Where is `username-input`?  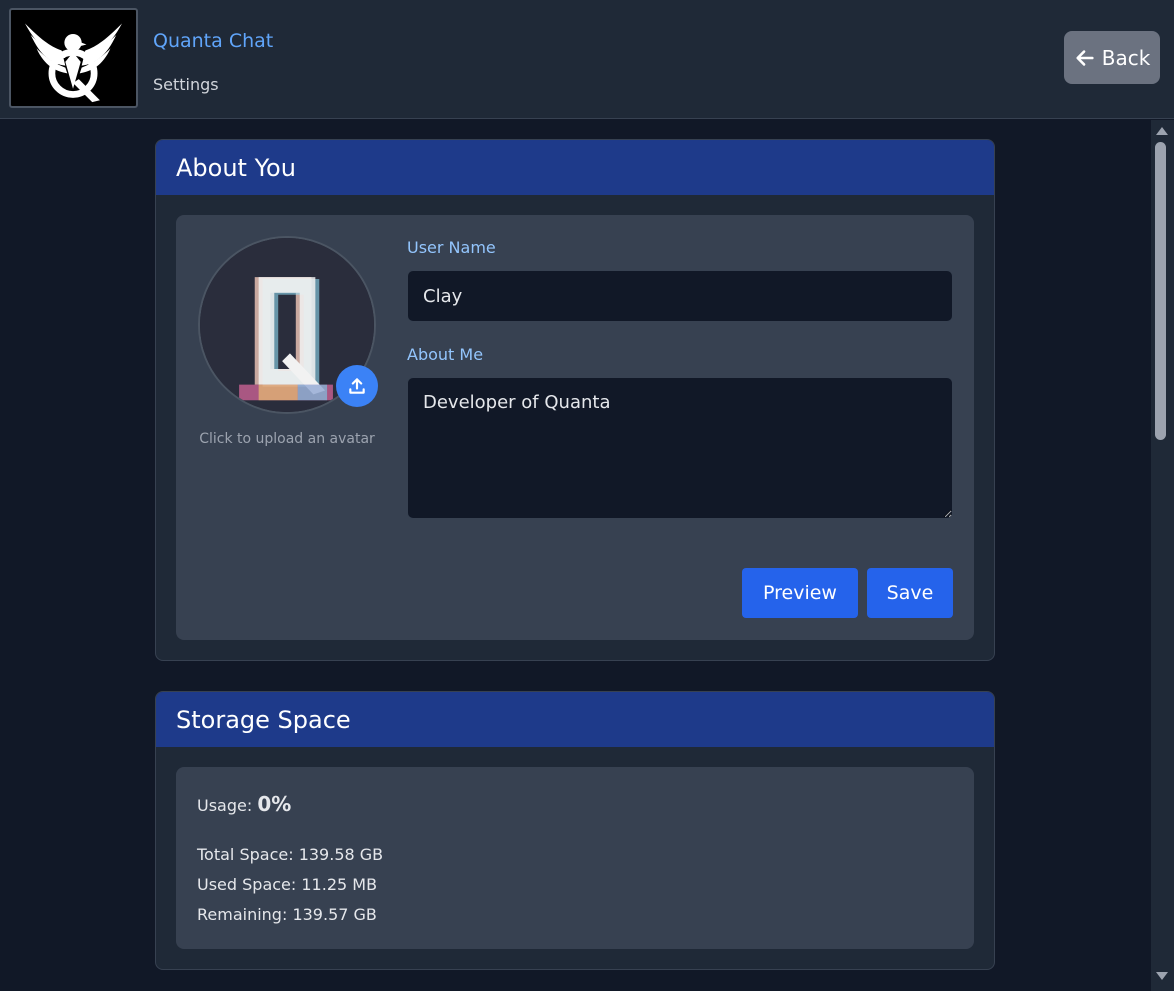 username-input is located at coordinates (680, 296).